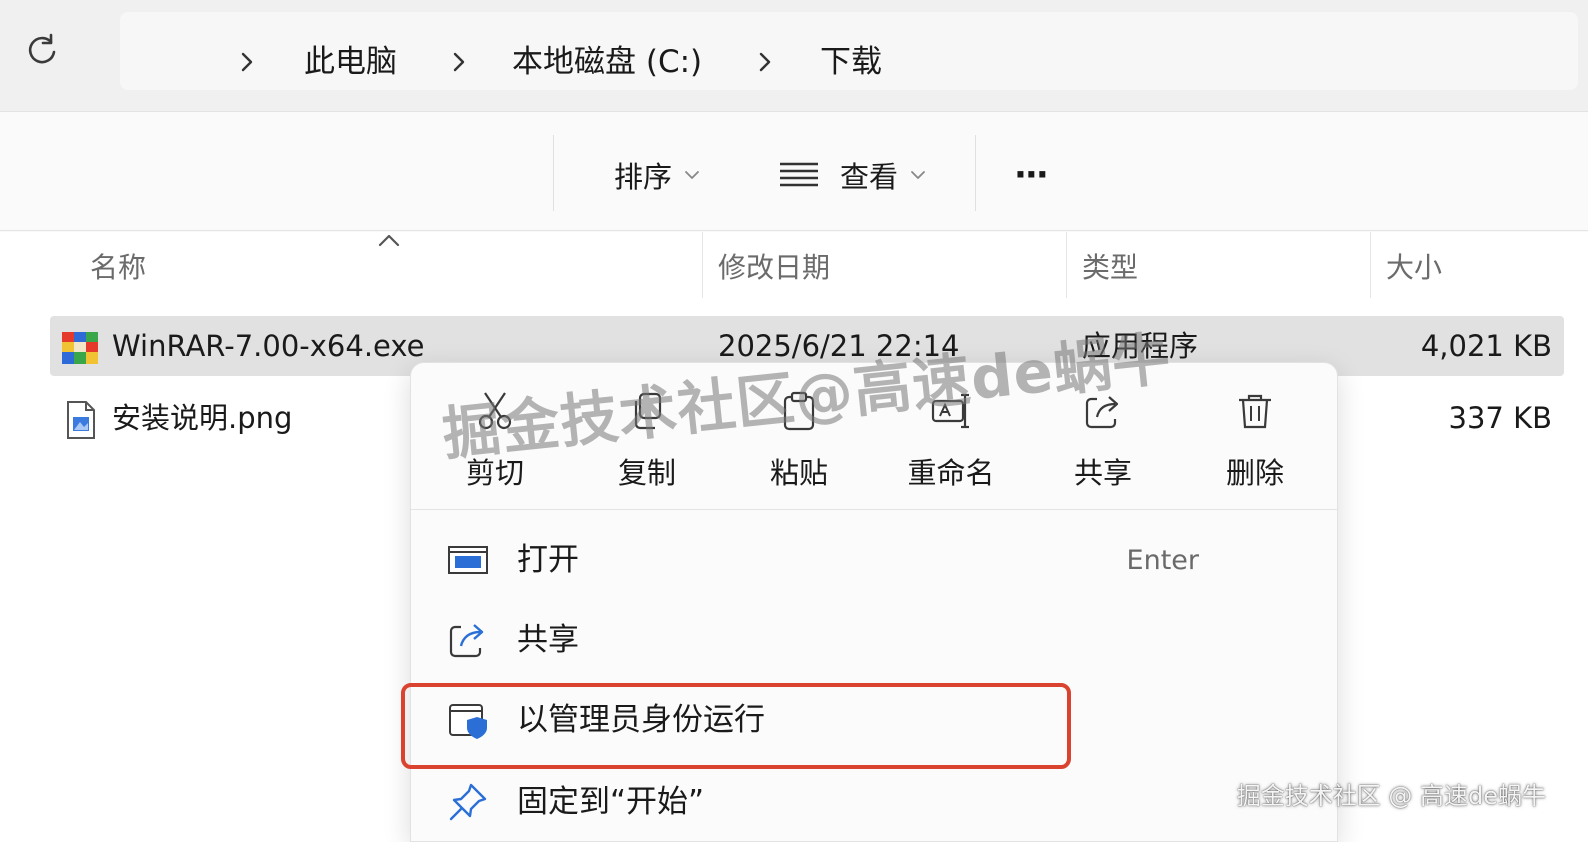 Image resolution: width=1588 pixels, height=842 pixels. Describe the element at coordinates (869, 177) in the screenshot. I see `view-label: 查看` at that location.